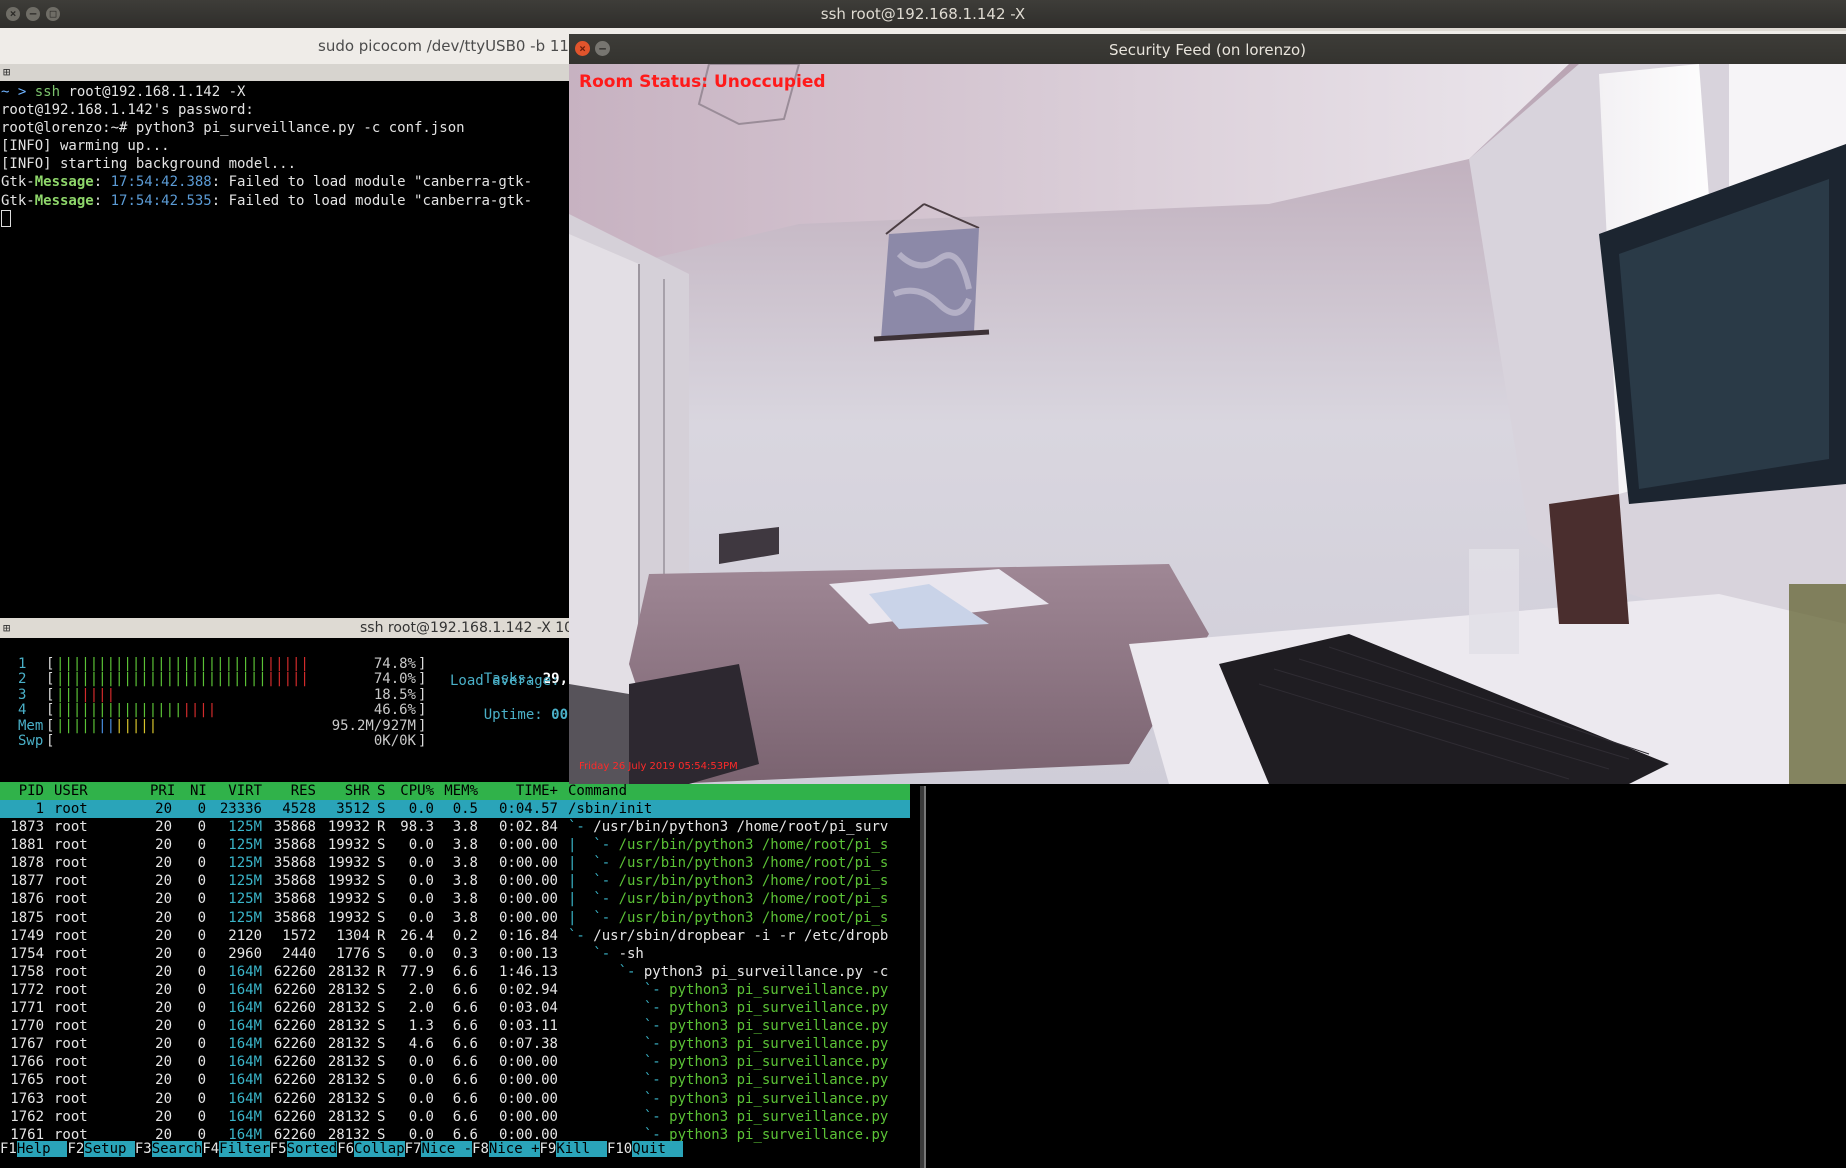  I want to click on process-command-text: /usr/bin/python3 /home/root/pi_s, so click(753, 917).